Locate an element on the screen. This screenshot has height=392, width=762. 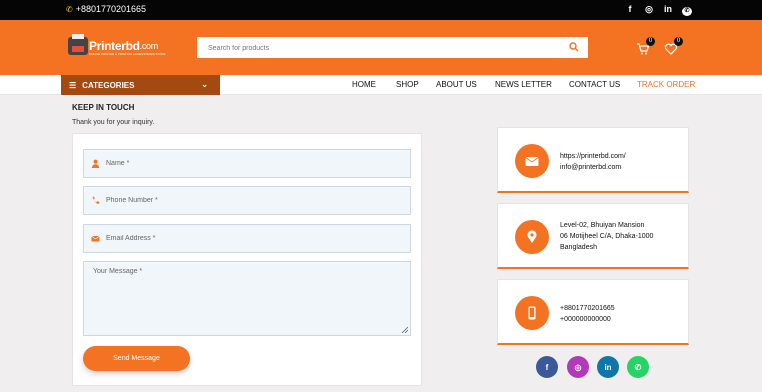
resize-grip-icon is located at coordinates (404, 329).